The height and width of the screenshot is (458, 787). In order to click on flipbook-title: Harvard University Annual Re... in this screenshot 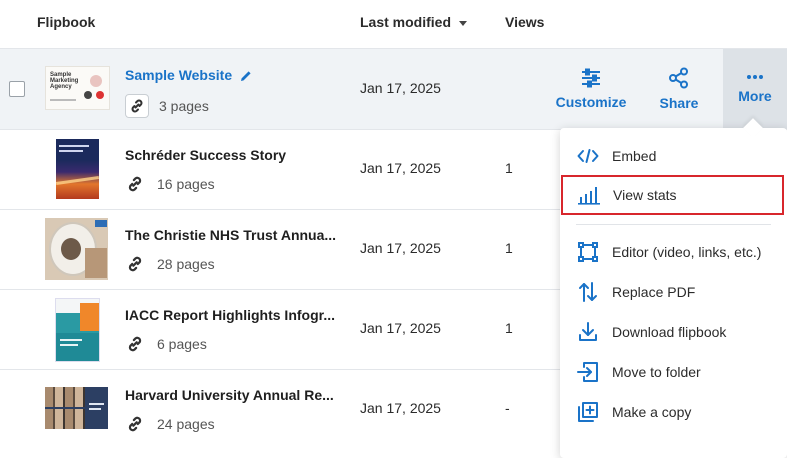, I will do `click(229, 395)`.